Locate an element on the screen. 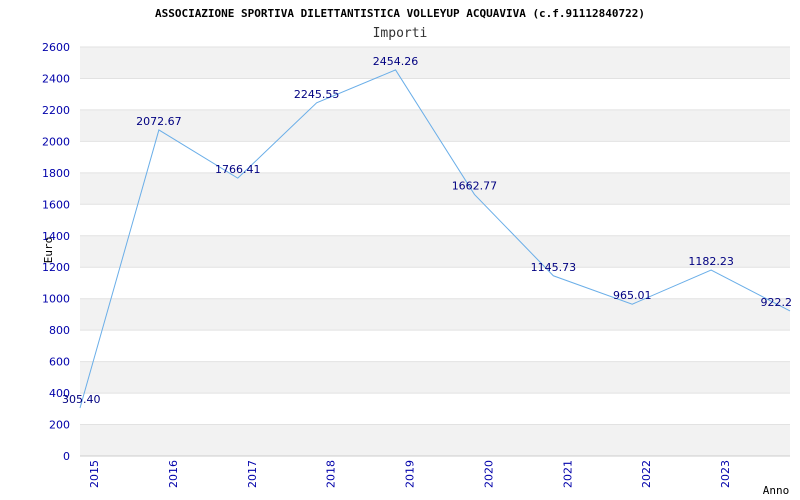 The image size is (800, 500). x-axis-label: Anno is located at coordinates (776, 490).